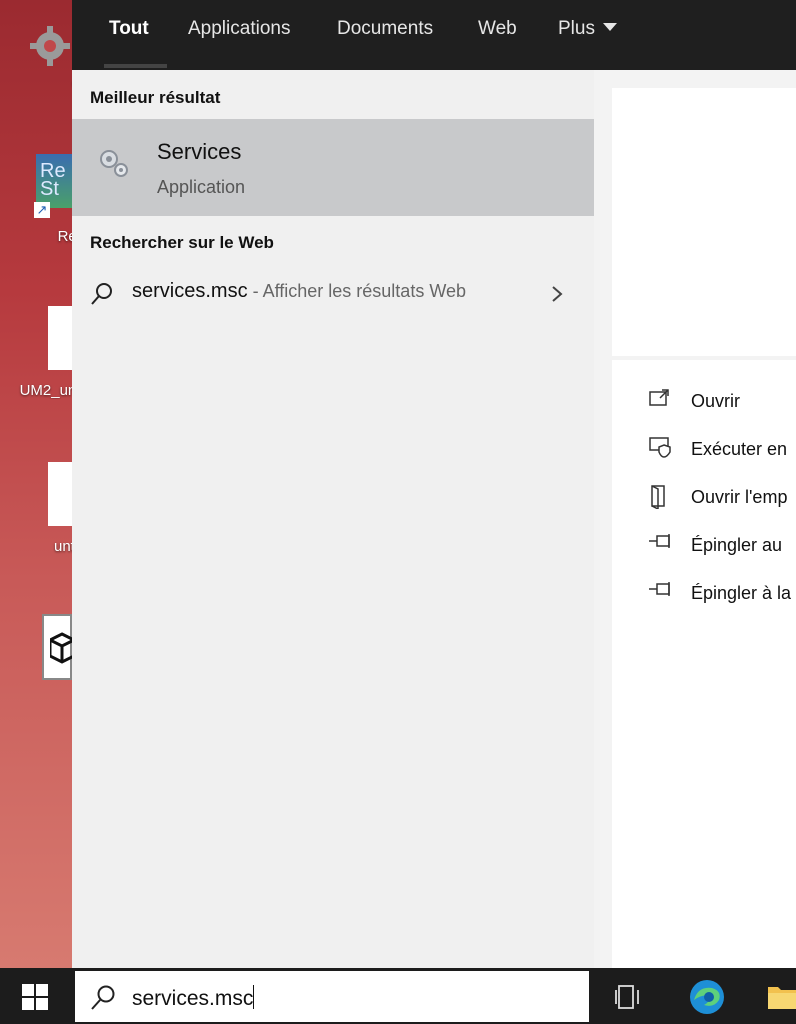 The image size is (796, 1024). I want to click on text-cursor, so click(254, 997).